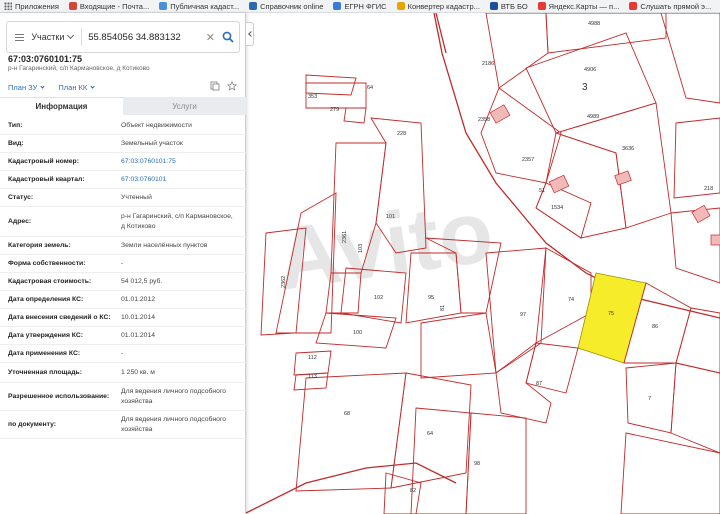 The image size is (720, 514). What do you see at coordinates (360, 6) in the screenshot?
I see `bookmark-item: ЕГРН ФГИС` at bounding box center [360, 6].